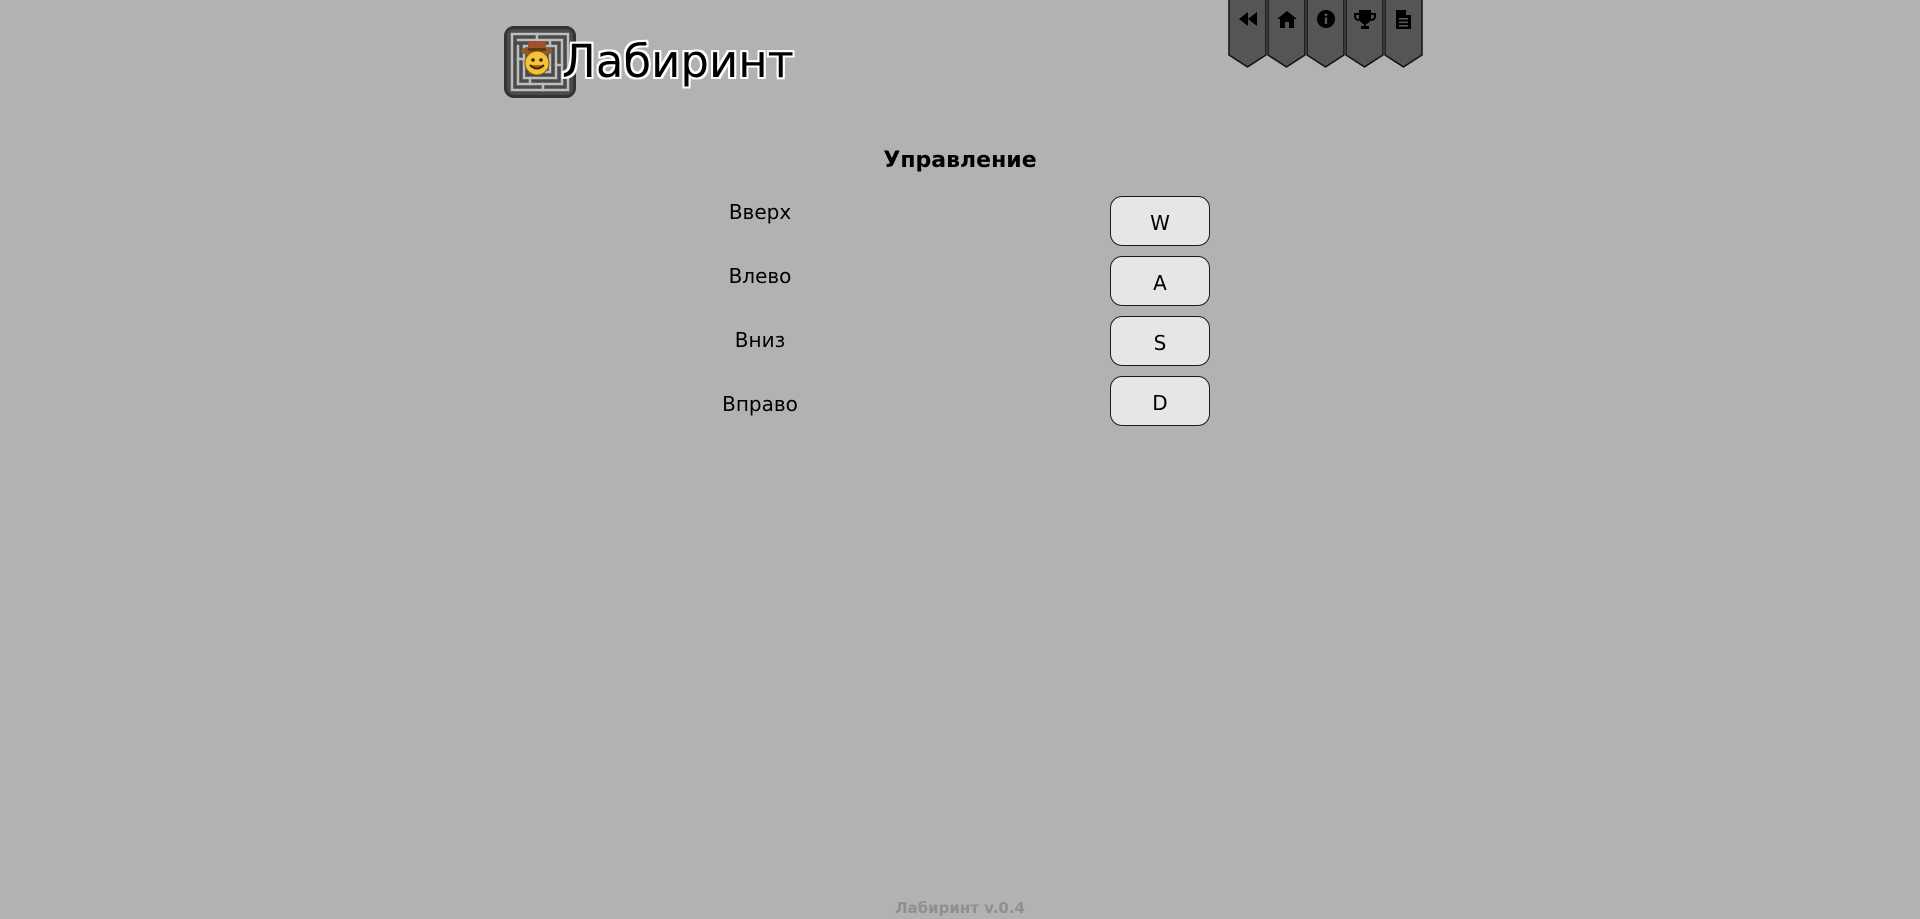 Image resolution: width=1920 pixels, height=919 pixels. What do you see at coordinates (1247, 34) in the screenshot?
I see `back-button` at bounding box center [1247, 34].